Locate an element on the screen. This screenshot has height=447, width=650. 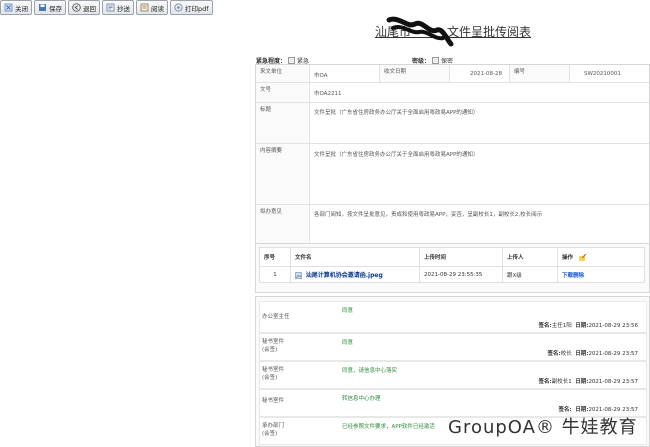
opinion-signature: 签名: 日期:2021-08-29 23:57 is located at coordinates (598, 409).